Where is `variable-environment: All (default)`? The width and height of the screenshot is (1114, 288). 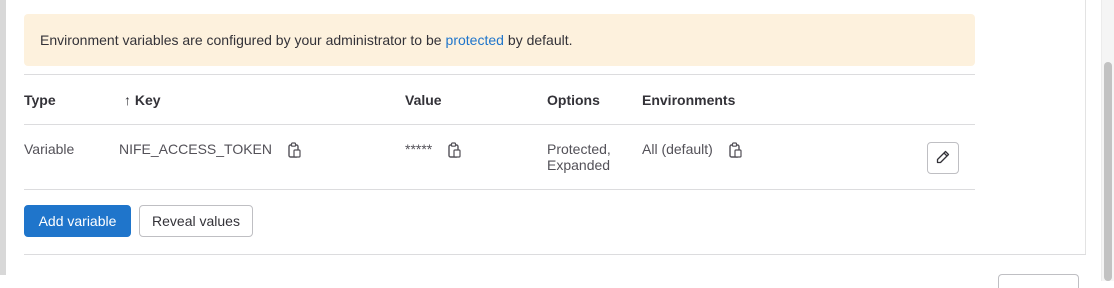 variable-environment: All (default) is located at coordinates (677, 149).